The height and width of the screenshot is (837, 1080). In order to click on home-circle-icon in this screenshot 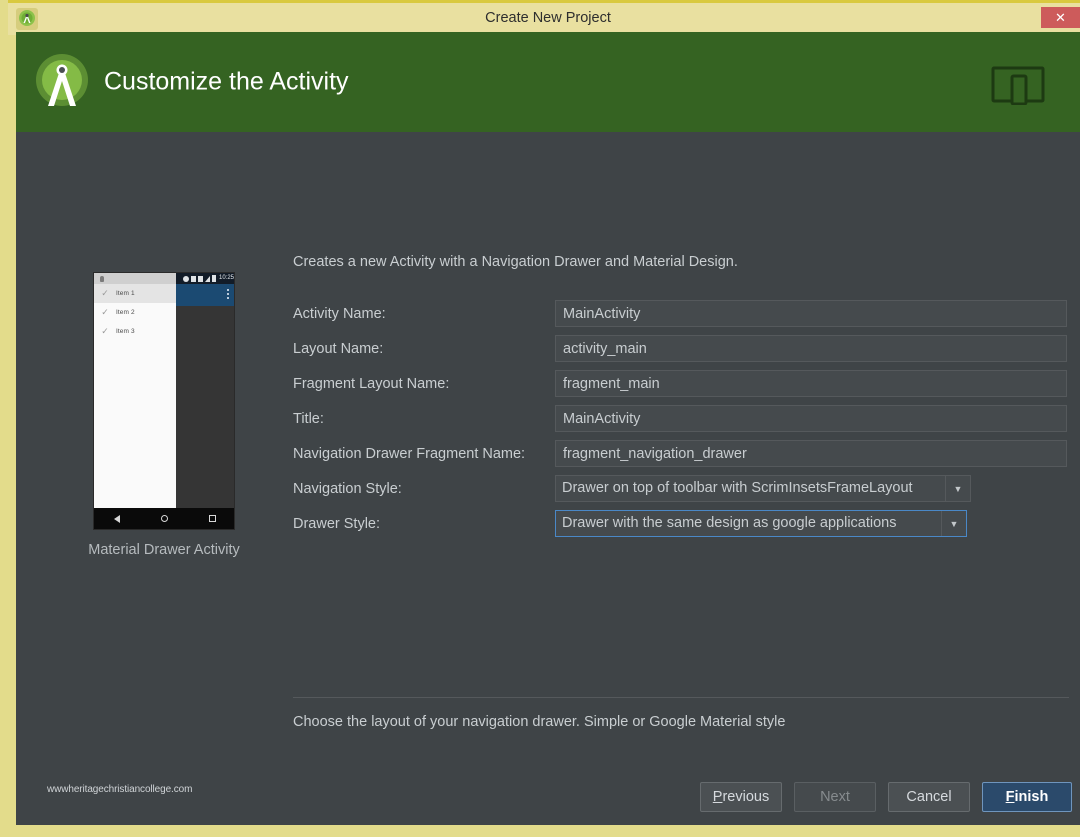, I will do `click(164, 518)`.